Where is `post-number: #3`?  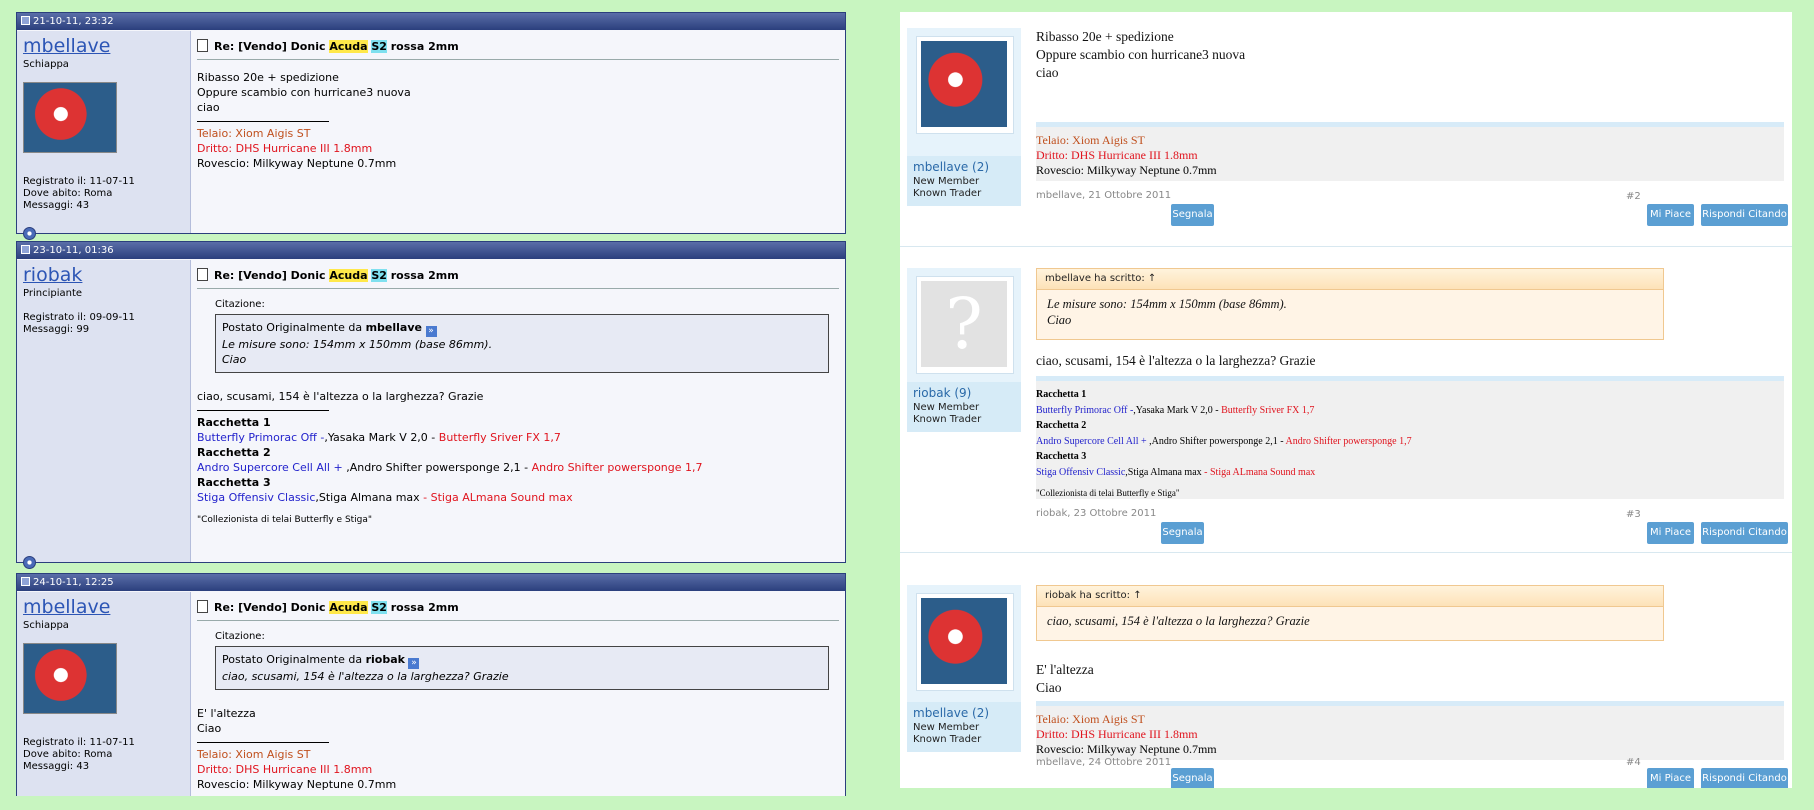
post-number: #3 is located at coordinates (1633, 514).